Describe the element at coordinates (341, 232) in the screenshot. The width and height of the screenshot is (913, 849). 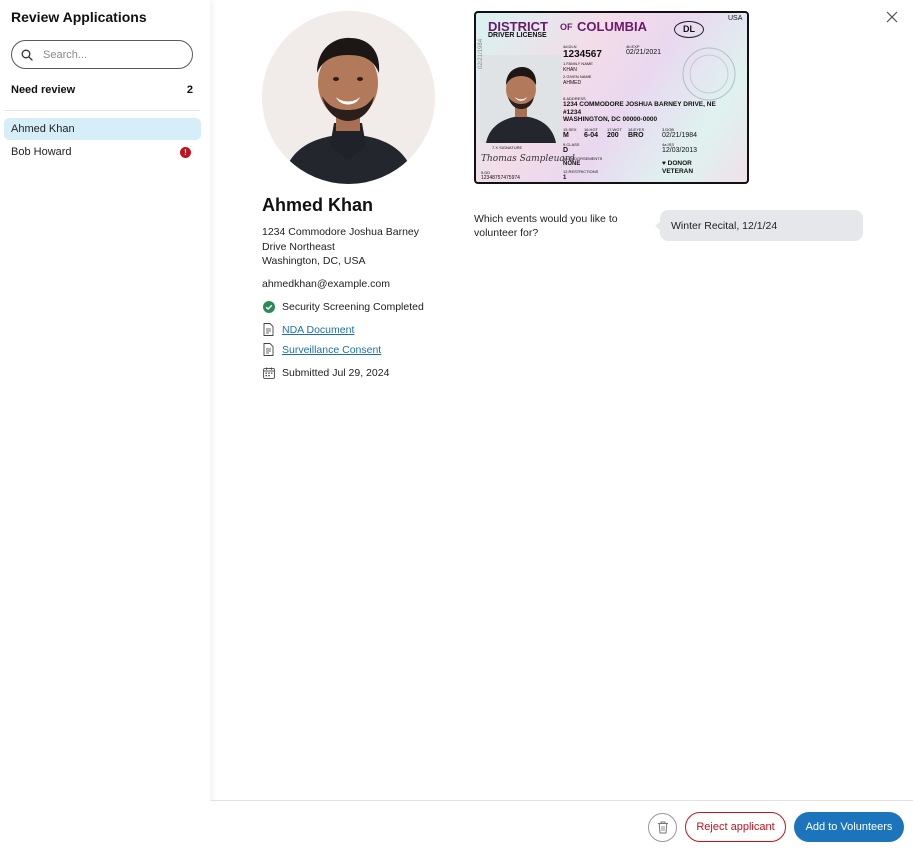
I see `address-line-1: 1234 Commodore Joshua Barney` at that location.